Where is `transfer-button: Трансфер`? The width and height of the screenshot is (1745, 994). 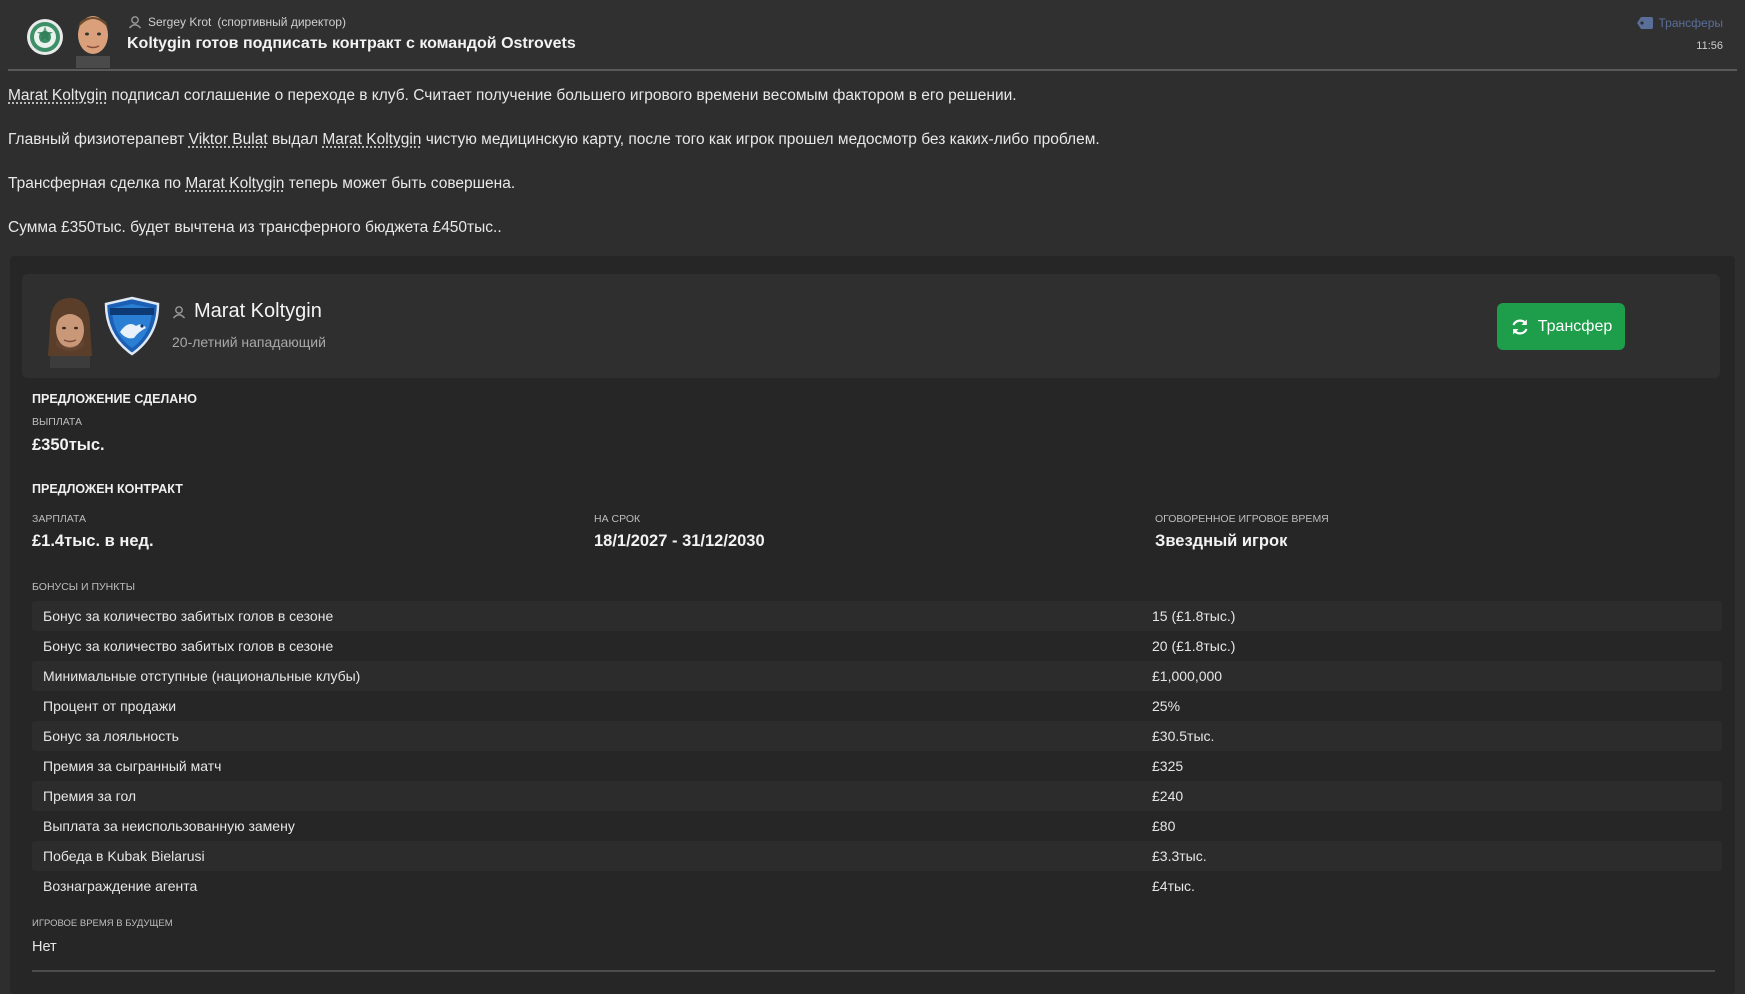 transfer-button: Трансфер is located at coordinates (1561, 326).